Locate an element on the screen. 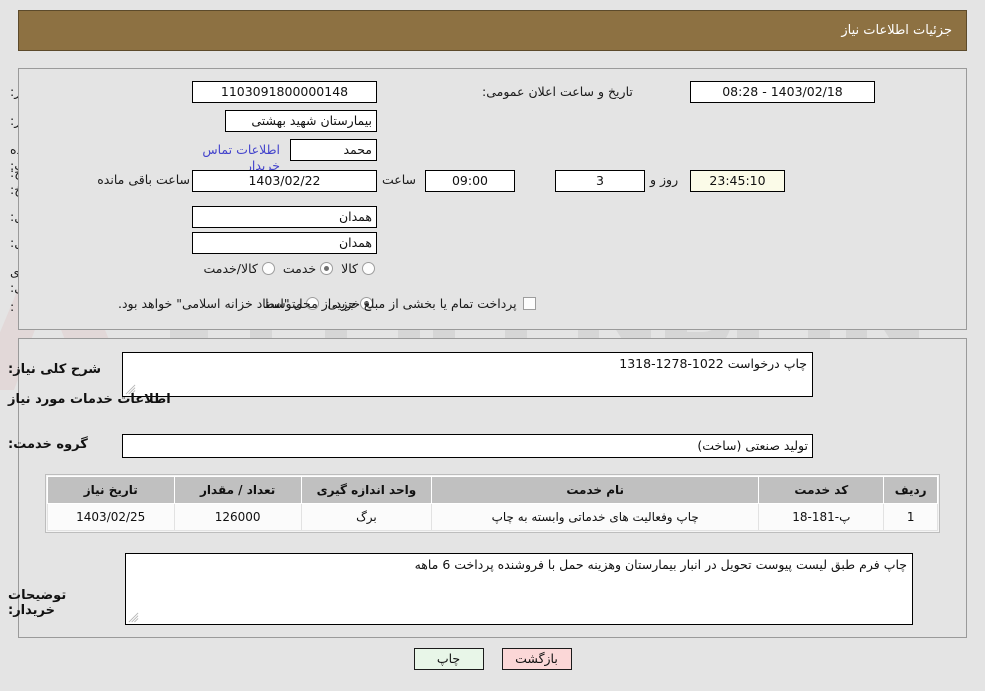  table-header-cell-1: کد خدمت is located at coordinates (821, 490).